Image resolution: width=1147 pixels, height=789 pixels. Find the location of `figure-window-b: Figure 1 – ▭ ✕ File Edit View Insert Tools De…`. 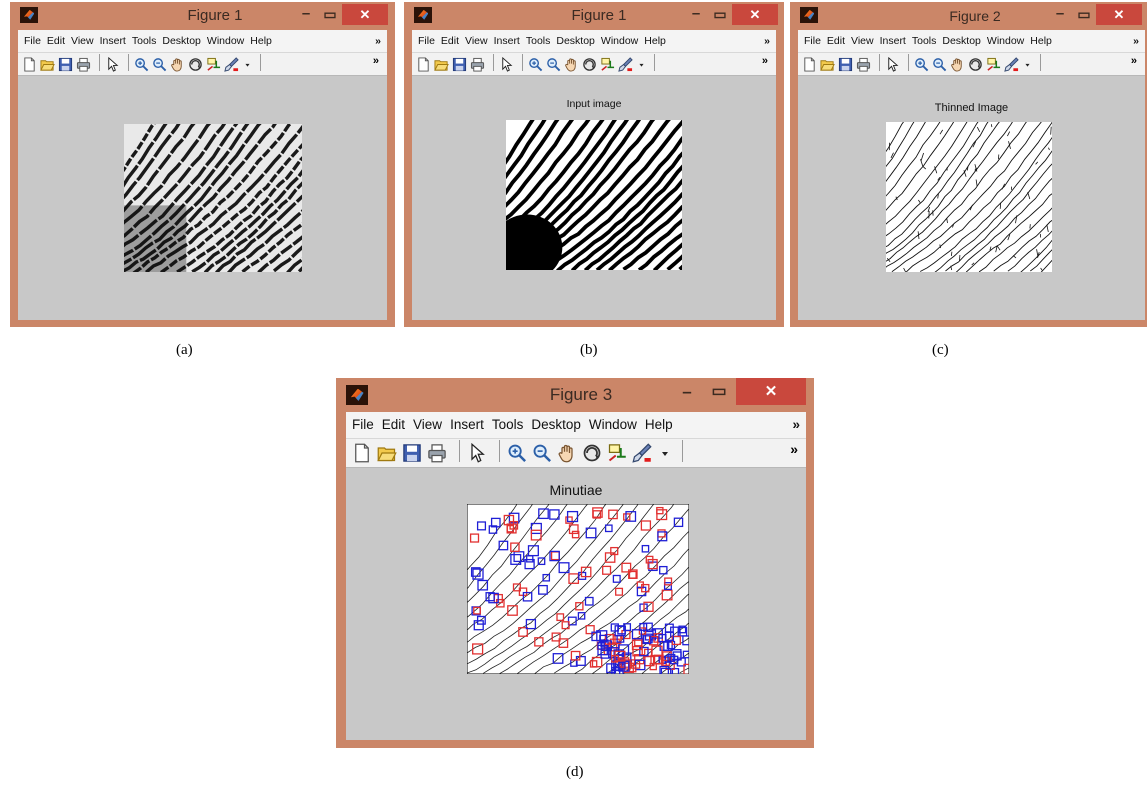

figure-window-b: Figure 1 – ▭ ✕ File Edit View Insert Tools De… is located at coordinates (594, 164).